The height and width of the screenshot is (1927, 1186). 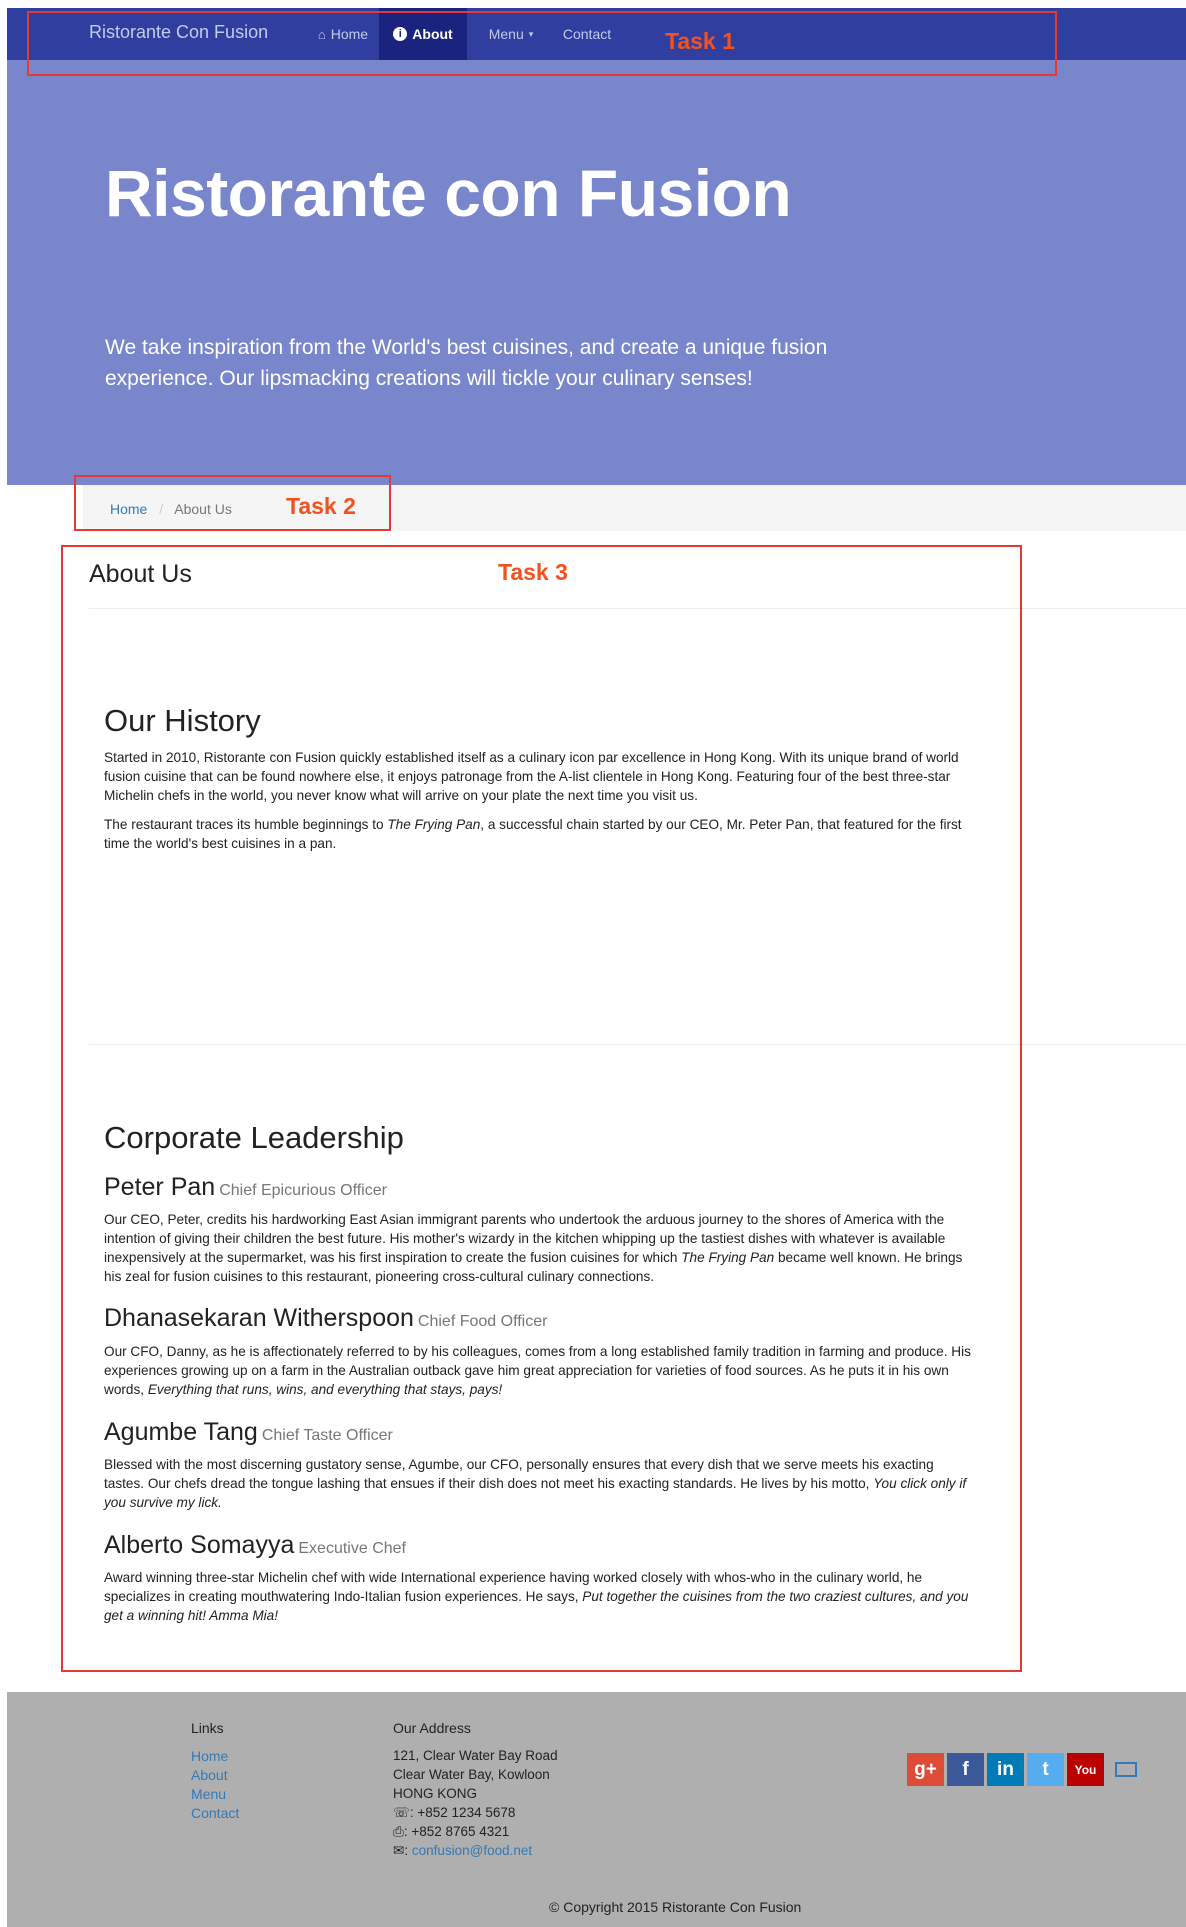 What do you see at coordinates (398, 1831) in the screenshot?
I see `fax-icon: ⎙` at bounding box center [398, 1831].